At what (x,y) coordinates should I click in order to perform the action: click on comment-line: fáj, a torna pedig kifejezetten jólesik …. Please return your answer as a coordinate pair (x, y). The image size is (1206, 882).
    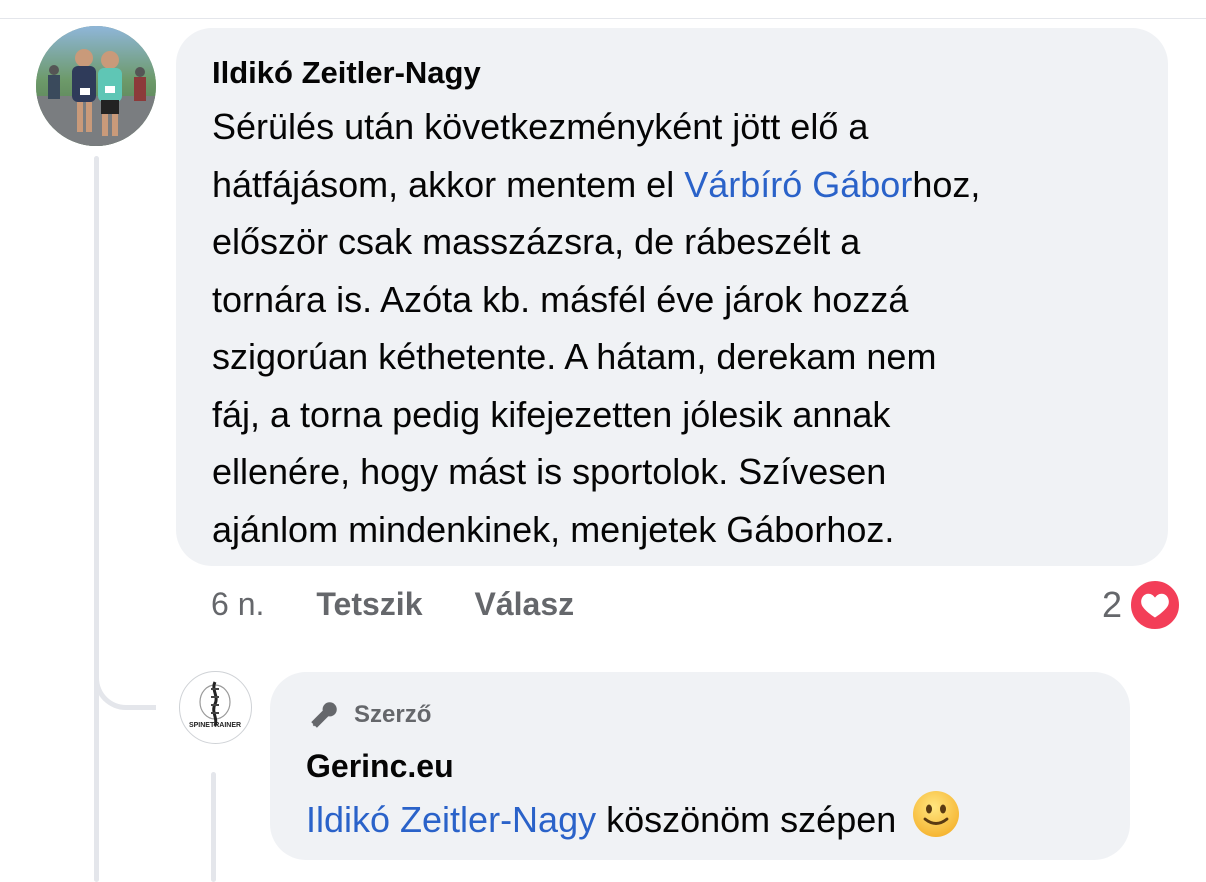
    Looking at the image, I should click on (551, 414).